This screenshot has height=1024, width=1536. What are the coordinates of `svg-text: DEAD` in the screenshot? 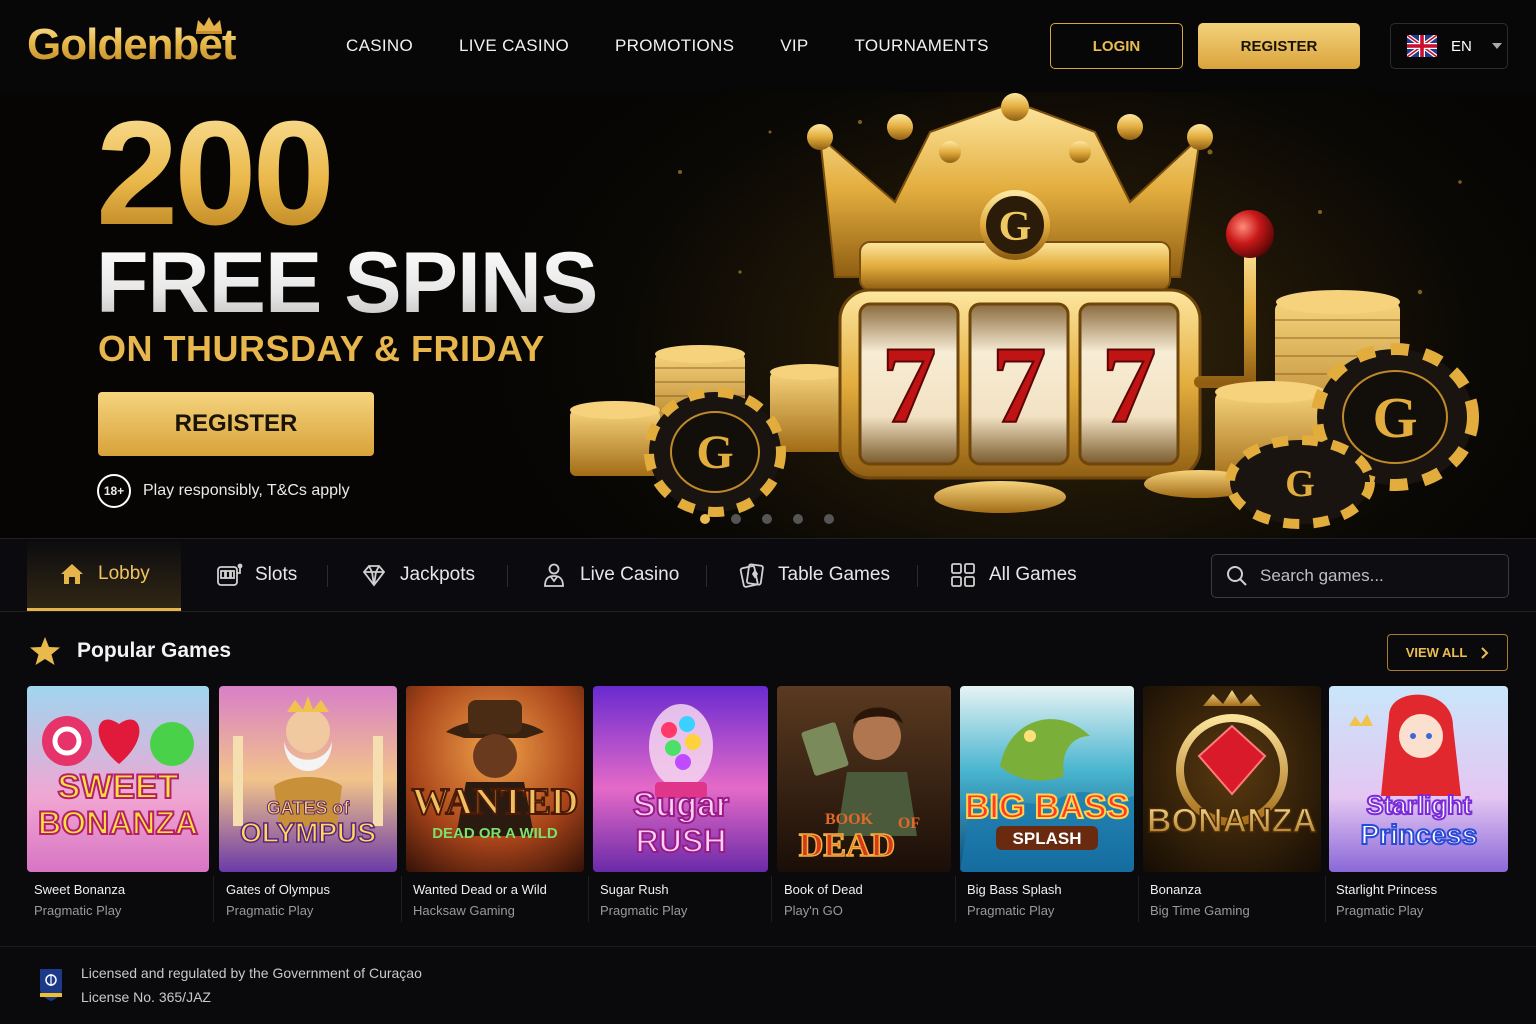 It's located at (847, 845).